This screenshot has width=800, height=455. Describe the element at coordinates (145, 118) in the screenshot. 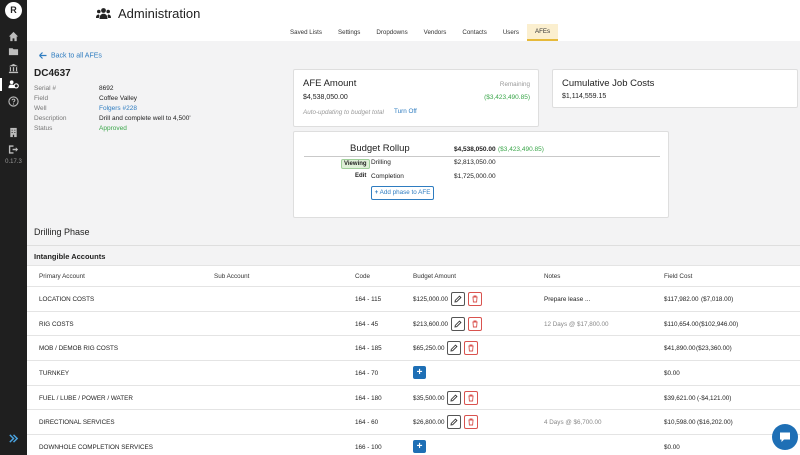

I see `info-value: Drill and complete well to 4,500'` at that location.